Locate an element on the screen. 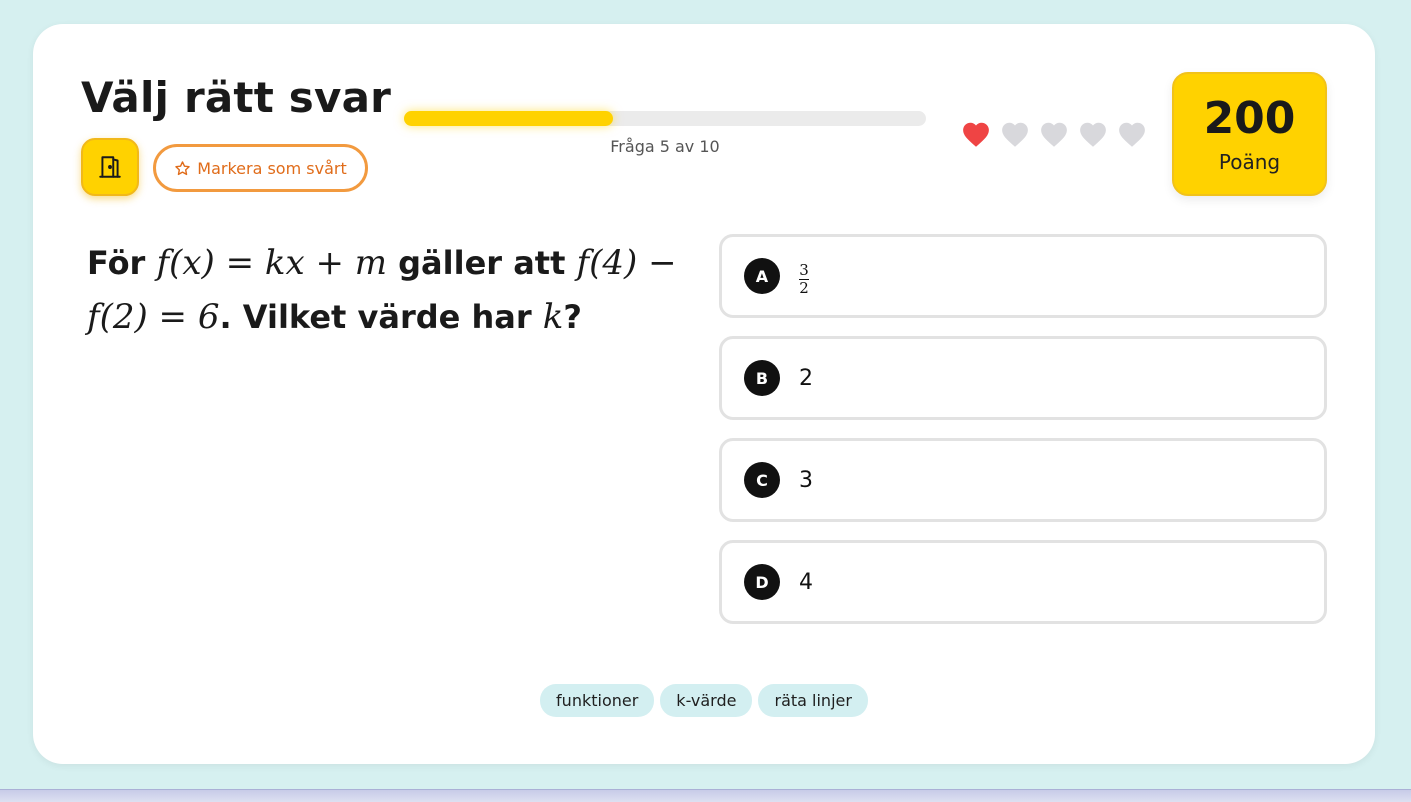  score-value: 200 is located at coordinates (1249, 118).